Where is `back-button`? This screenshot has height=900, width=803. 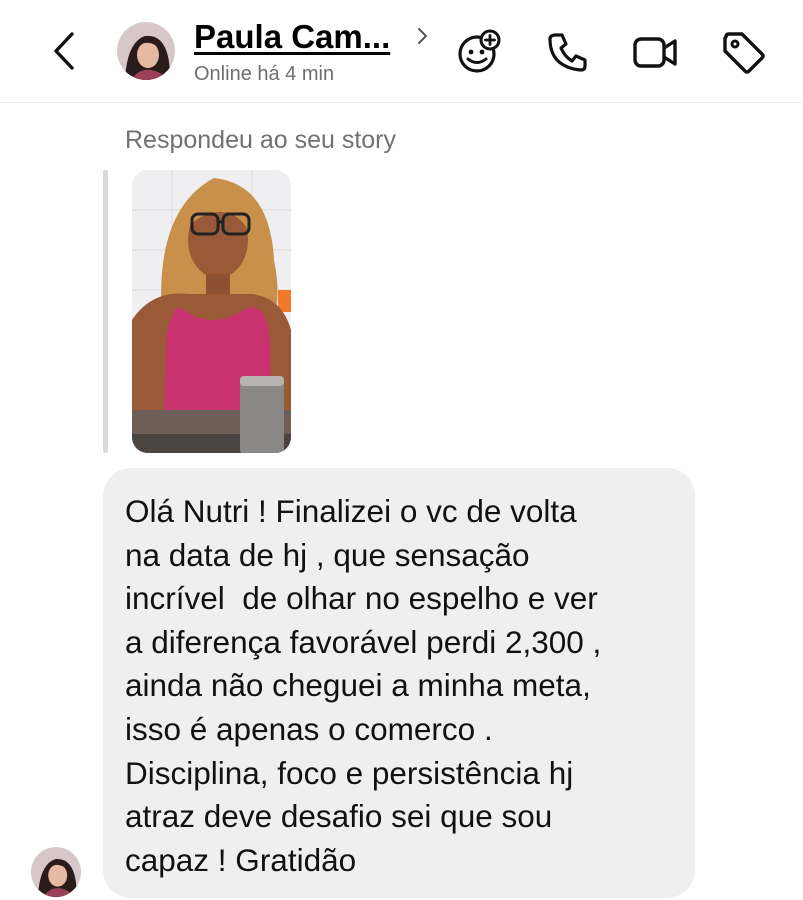
back-button is located at coordinates (66, 51).